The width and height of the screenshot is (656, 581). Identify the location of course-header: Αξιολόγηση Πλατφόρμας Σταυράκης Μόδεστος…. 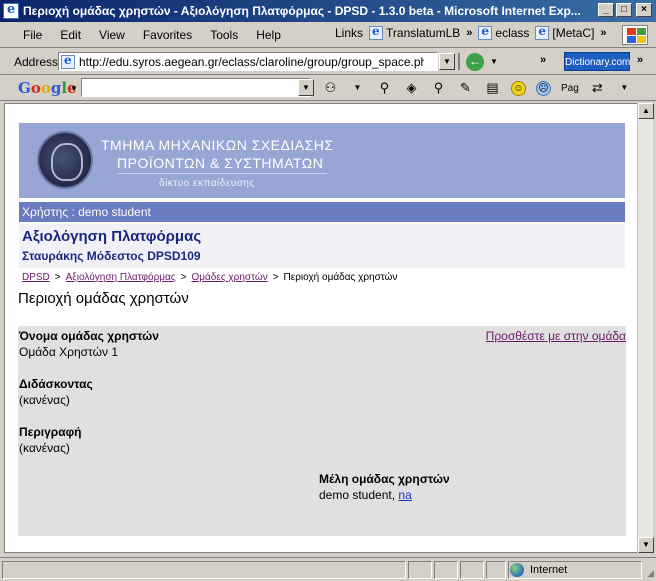
(322, 246).